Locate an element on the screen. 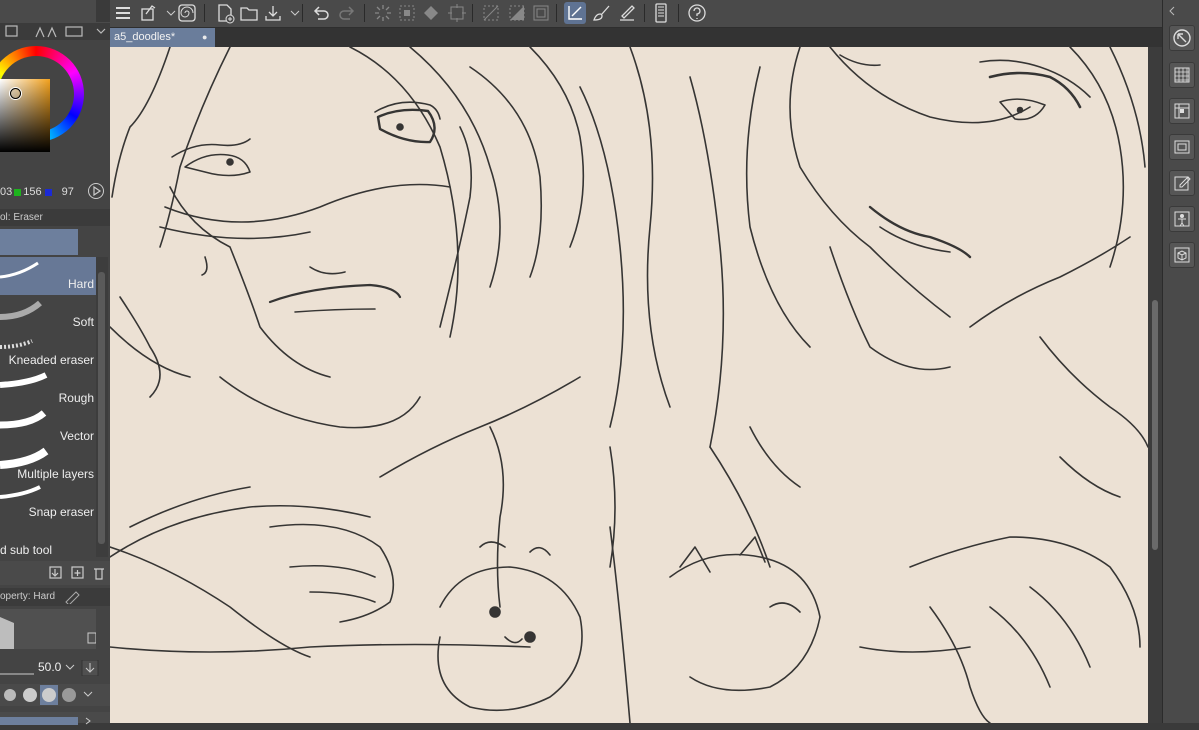 The height and width of the screenshot is (730, 1199). brush-texture-row is located at coordinates (55, 718).